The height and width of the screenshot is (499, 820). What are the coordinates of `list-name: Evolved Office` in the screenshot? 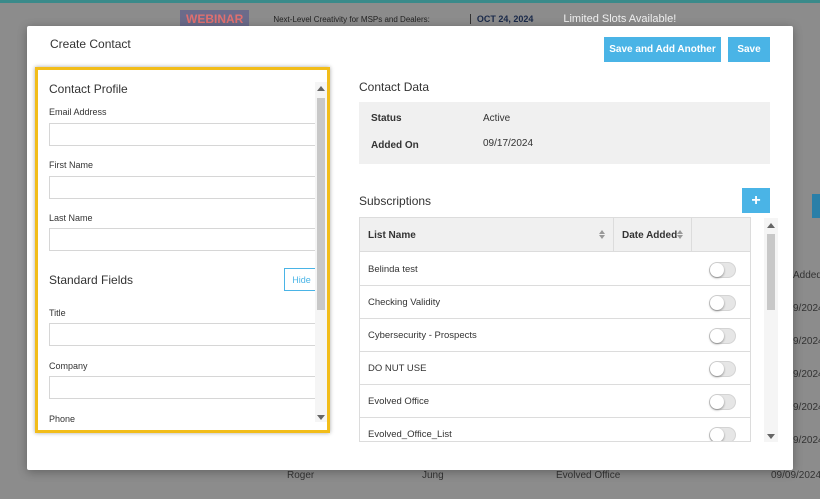 It's located at (399, 401).